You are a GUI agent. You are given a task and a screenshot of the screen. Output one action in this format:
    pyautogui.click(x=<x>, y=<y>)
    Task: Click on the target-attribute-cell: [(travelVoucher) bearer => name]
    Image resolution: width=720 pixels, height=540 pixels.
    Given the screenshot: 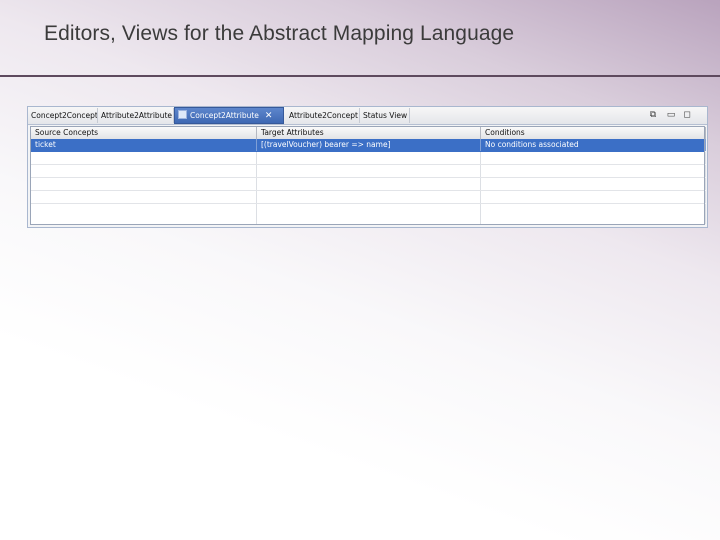 What is the action you would take?
    pyautogui.click(x=369, y=145)
    